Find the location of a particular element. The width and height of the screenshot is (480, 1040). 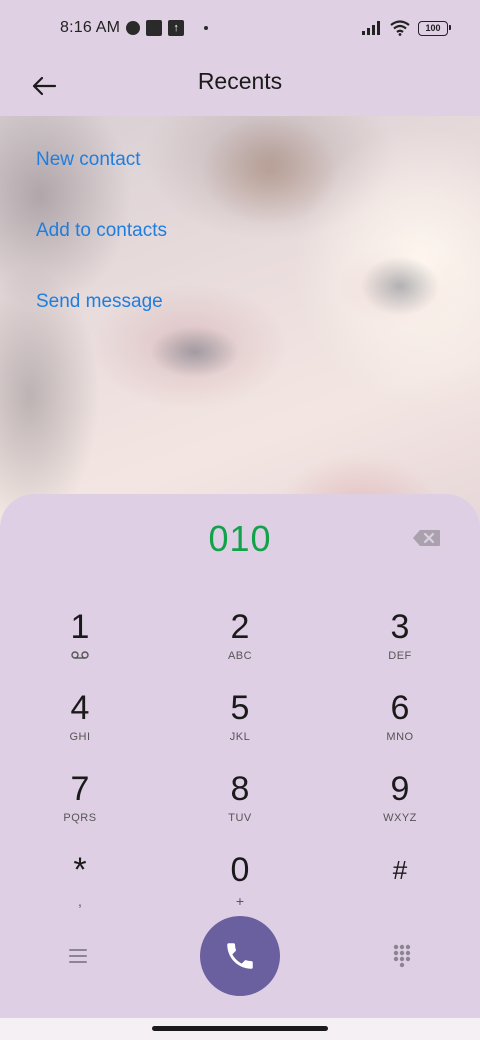

wifi-icon is located at coordinates (400, 28).